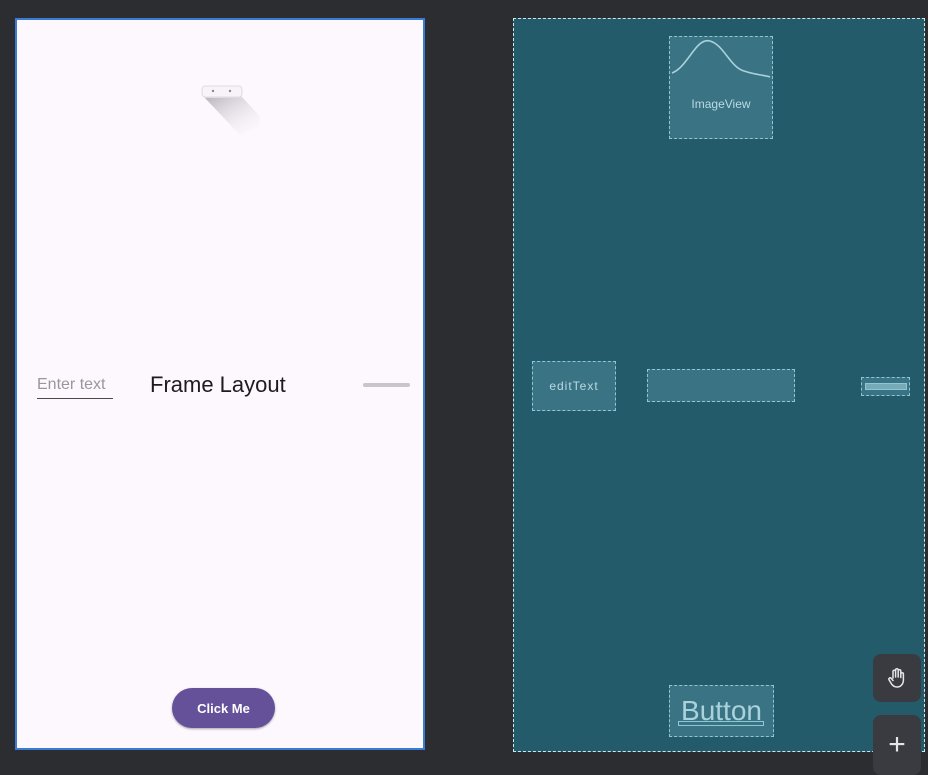 The image size is (928, 775). I want to click on blueprint-button: Button, so click(721, 711).